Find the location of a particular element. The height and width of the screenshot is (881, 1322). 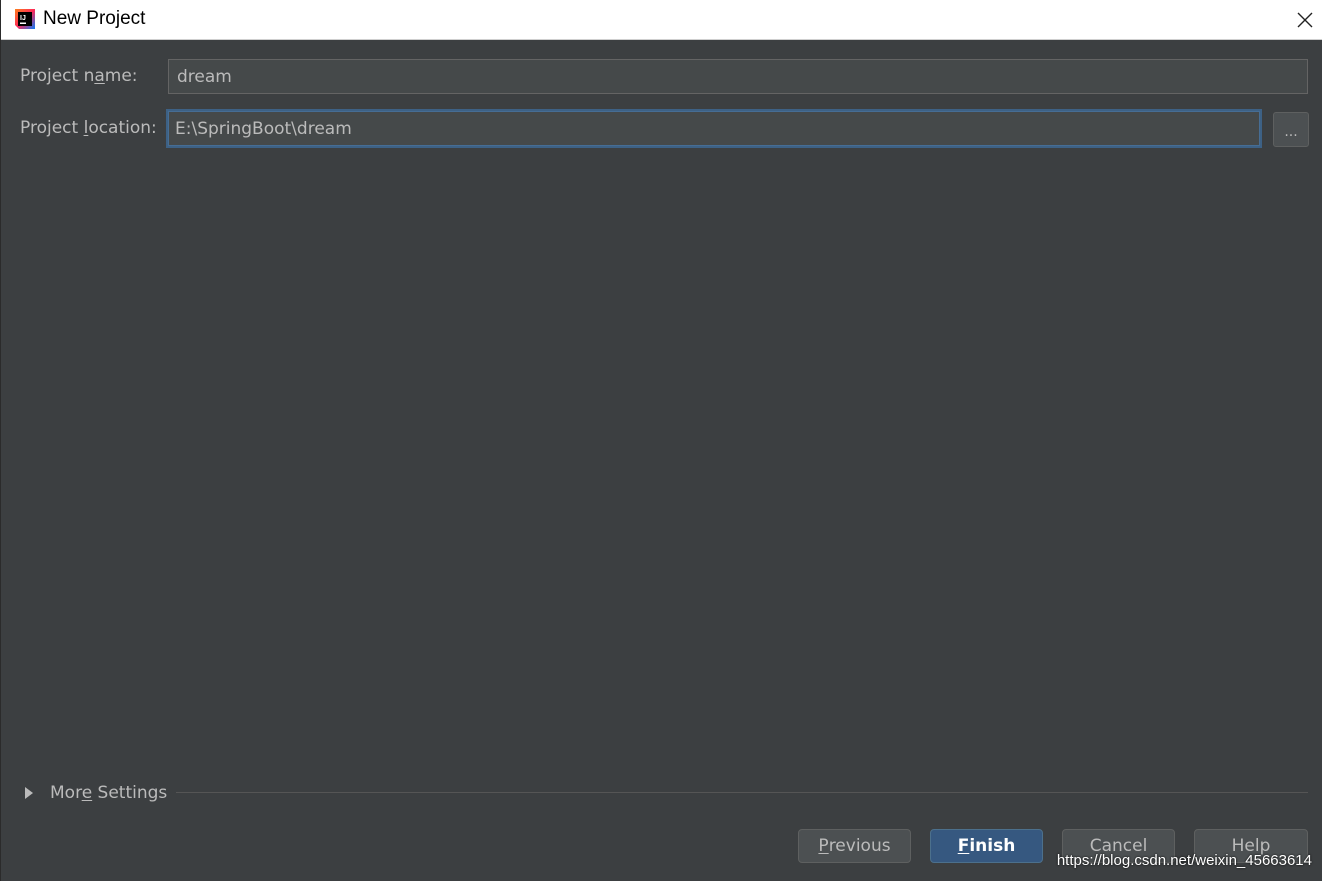

more-settings-divider is located at coordinates (742, 792).